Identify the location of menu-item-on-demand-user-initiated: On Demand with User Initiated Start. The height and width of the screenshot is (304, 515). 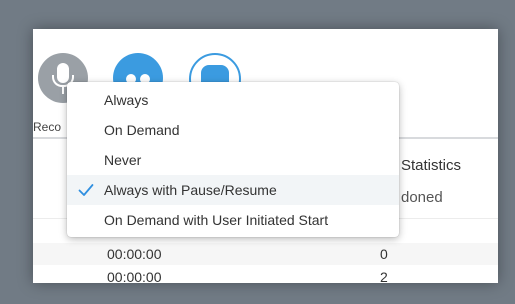
(233, 220).